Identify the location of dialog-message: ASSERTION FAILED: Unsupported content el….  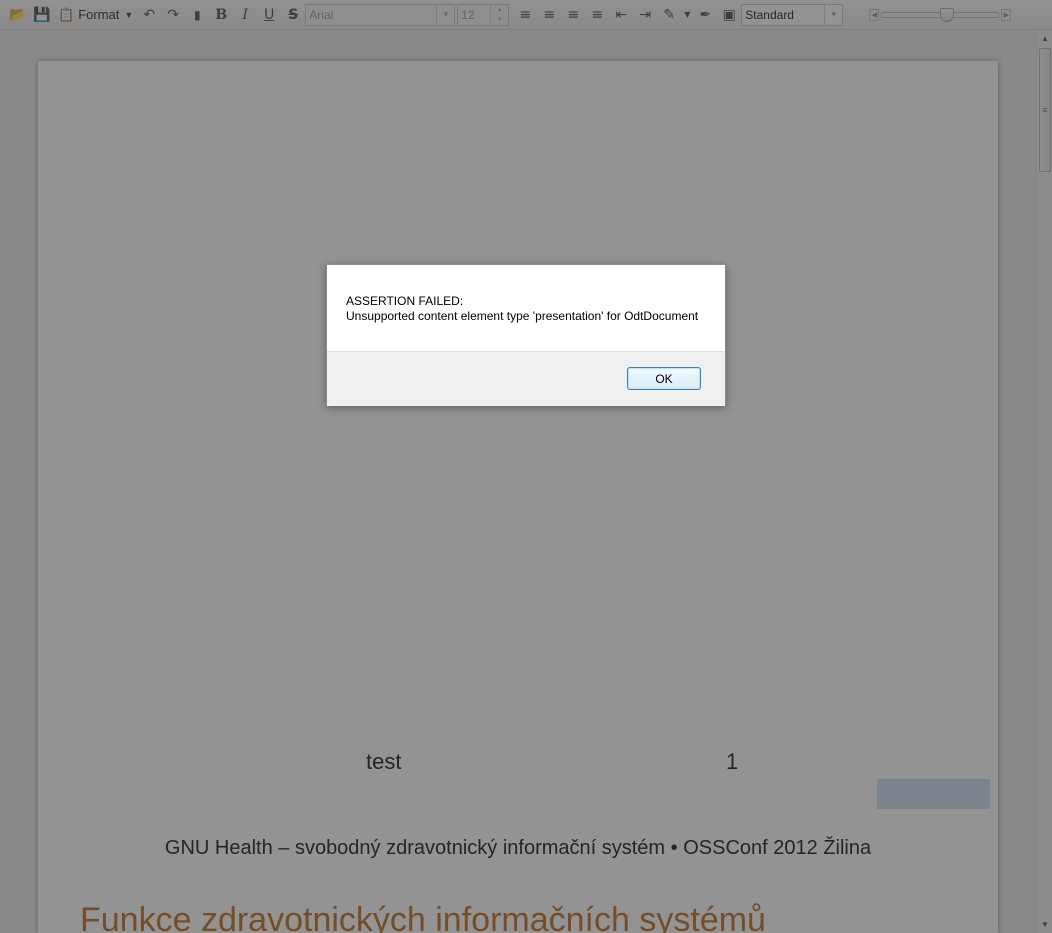
(526, 308).